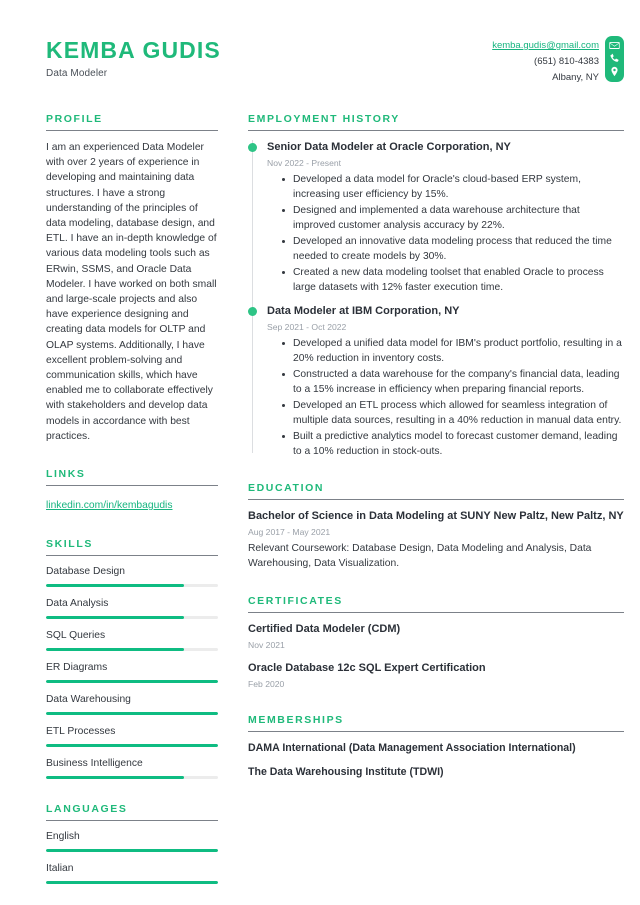 Image resolution: width=640 pixels, height=905 pixels. What do you see at coordinates (74, 119) in the screenshot?
I see `section-title-profile: PROFILE` at bounding box center [74, 119].